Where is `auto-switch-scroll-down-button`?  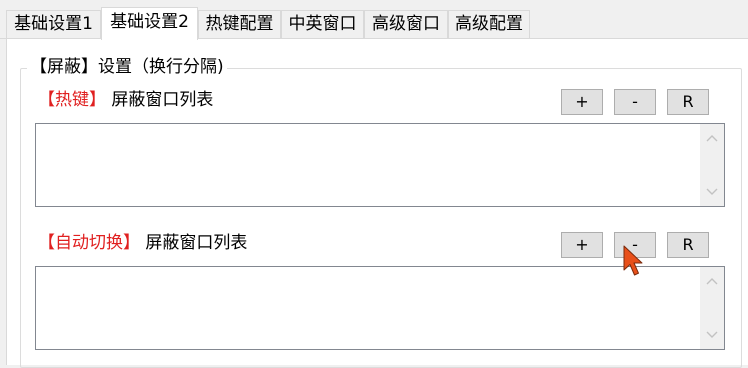
auto-switch-scroll-down-button is located at coordinates (712, 336).